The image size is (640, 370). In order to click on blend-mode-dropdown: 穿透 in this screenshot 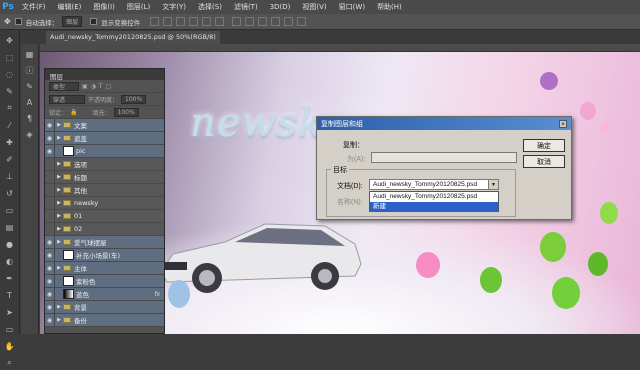, I will do `click(67, 99)`.